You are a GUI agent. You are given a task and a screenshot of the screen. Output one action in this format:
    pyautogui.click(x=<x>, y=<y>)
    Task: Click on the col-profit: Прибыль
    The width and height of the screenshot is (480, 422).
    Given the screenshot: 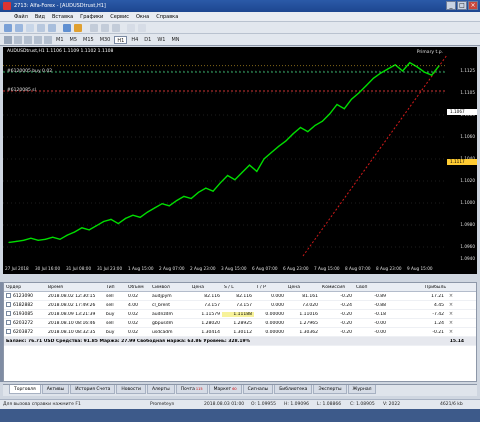 What is the action you would take?
    pyautogui.click(x=422, y=287)
    